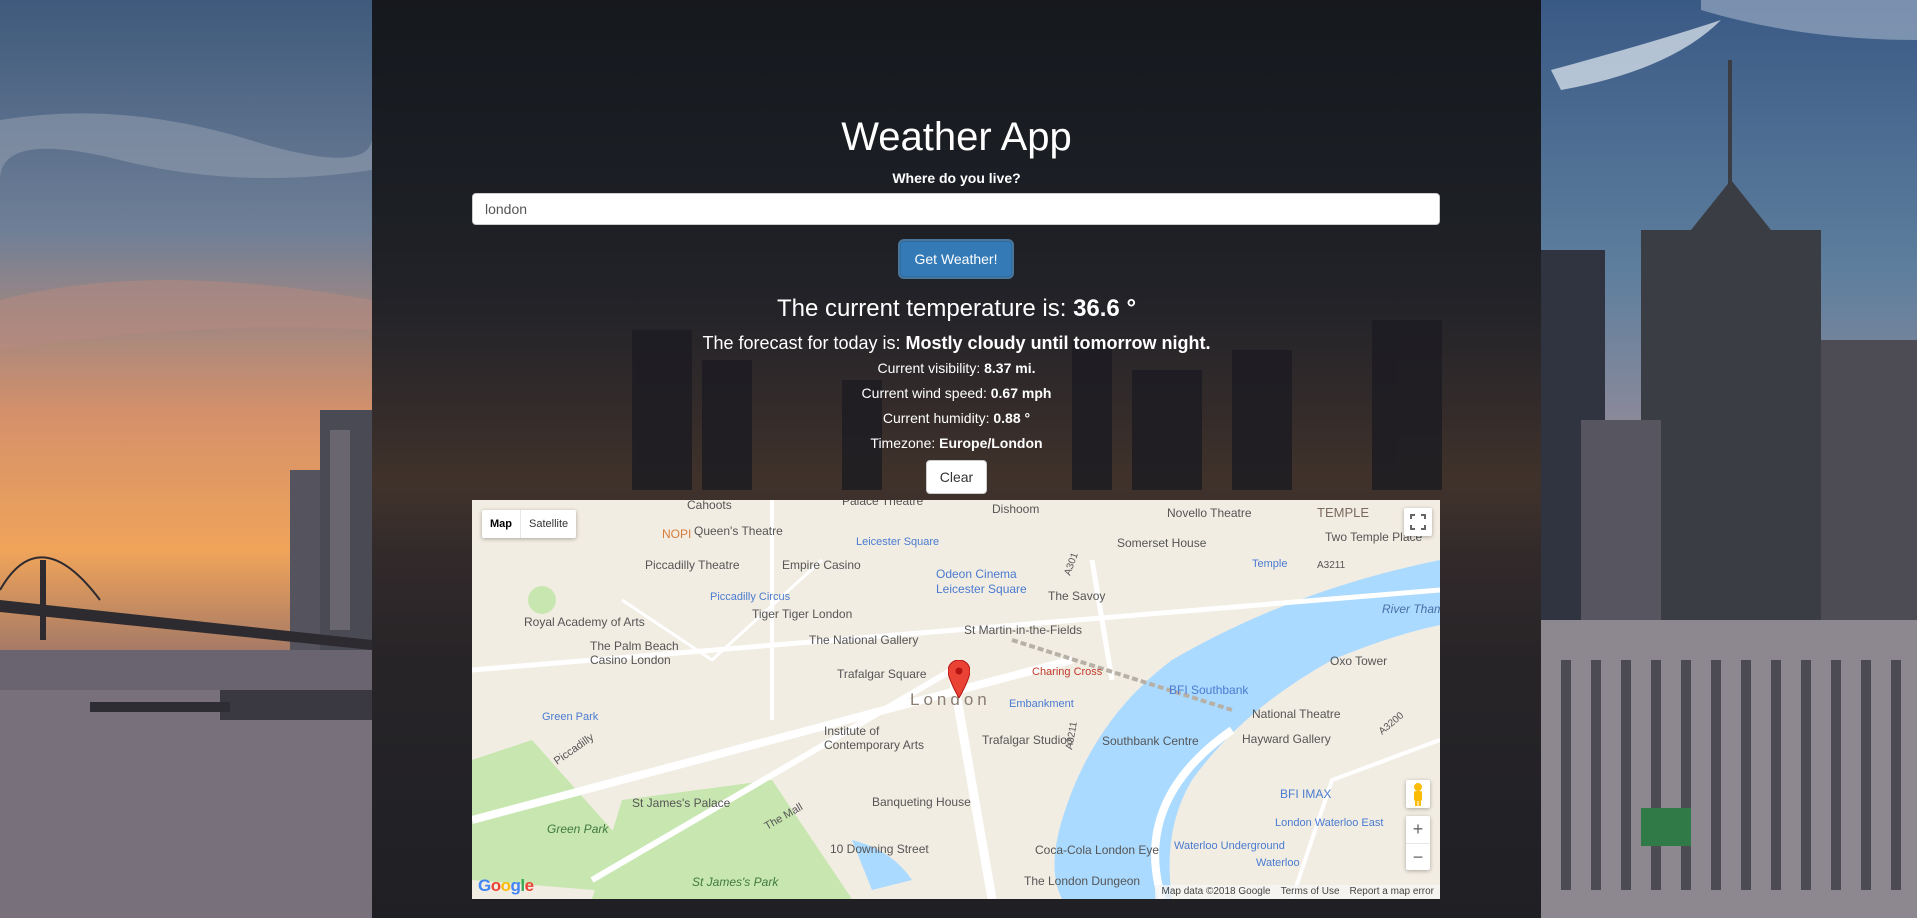 The height and width of the screenshot is (918, 1917). I want to click on google-logo: Google, so click(506, 885).